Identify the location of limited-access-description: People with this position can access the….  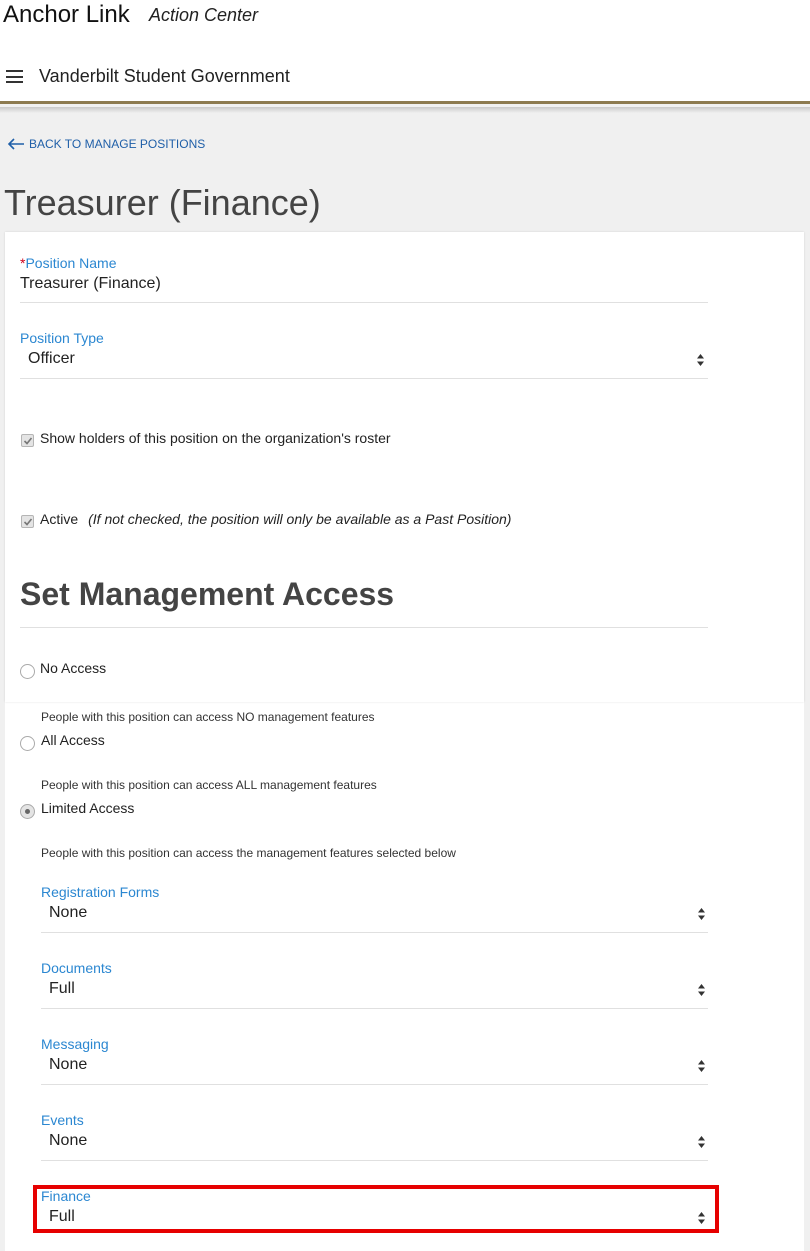
(248, 853).